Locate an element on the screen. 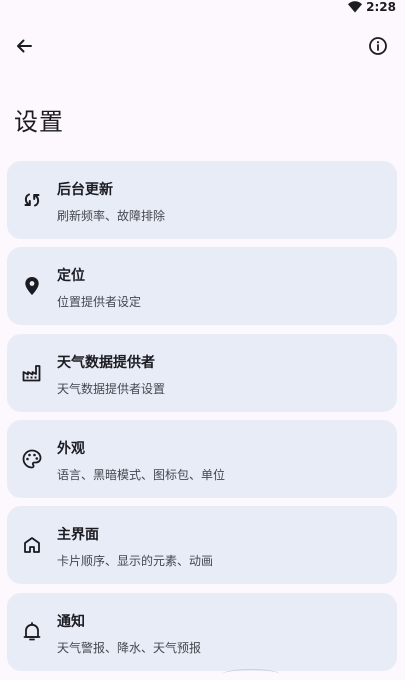 This screenshot has width=405, height=680. settings-item-title: 通知 is located at coordinates (71, 622).